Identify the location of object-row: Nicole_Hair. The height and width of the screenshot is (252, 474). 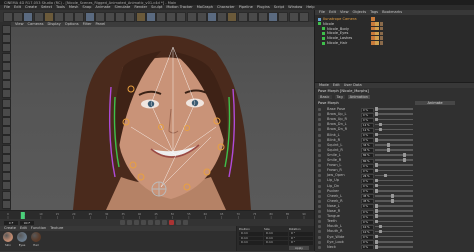
(394, 43).